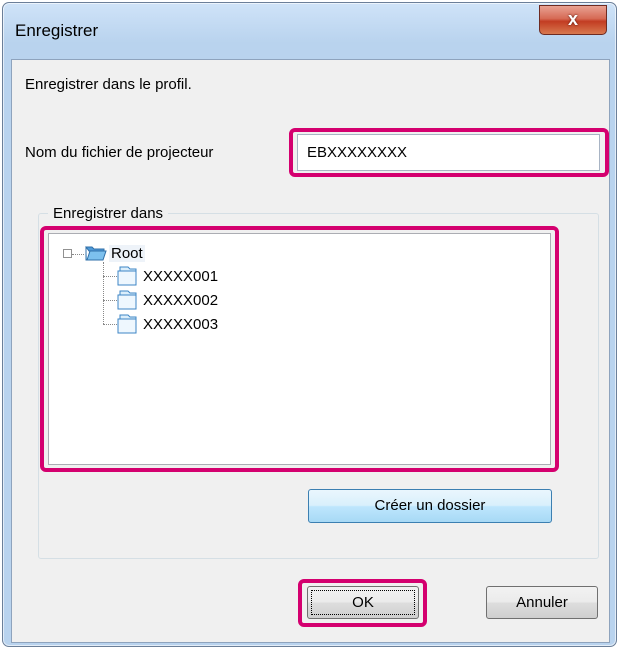 This screenshot has width=623, height=651. I want to click on cancel-button: Annuler, so click(542, 602).